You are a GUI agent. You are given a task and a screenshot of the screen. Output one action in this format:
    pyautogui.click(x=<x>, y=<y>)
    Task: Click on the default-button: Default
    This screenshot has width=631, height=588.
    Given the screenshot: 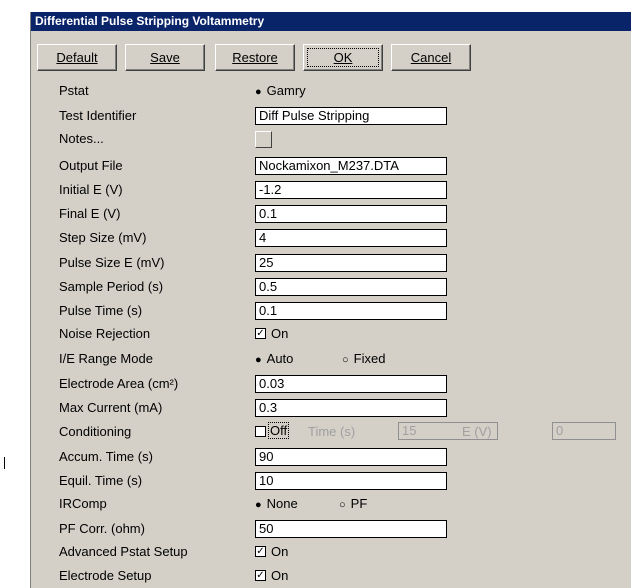 What is the action you would take?
    pyautogui.click(x=77, y=57)
    